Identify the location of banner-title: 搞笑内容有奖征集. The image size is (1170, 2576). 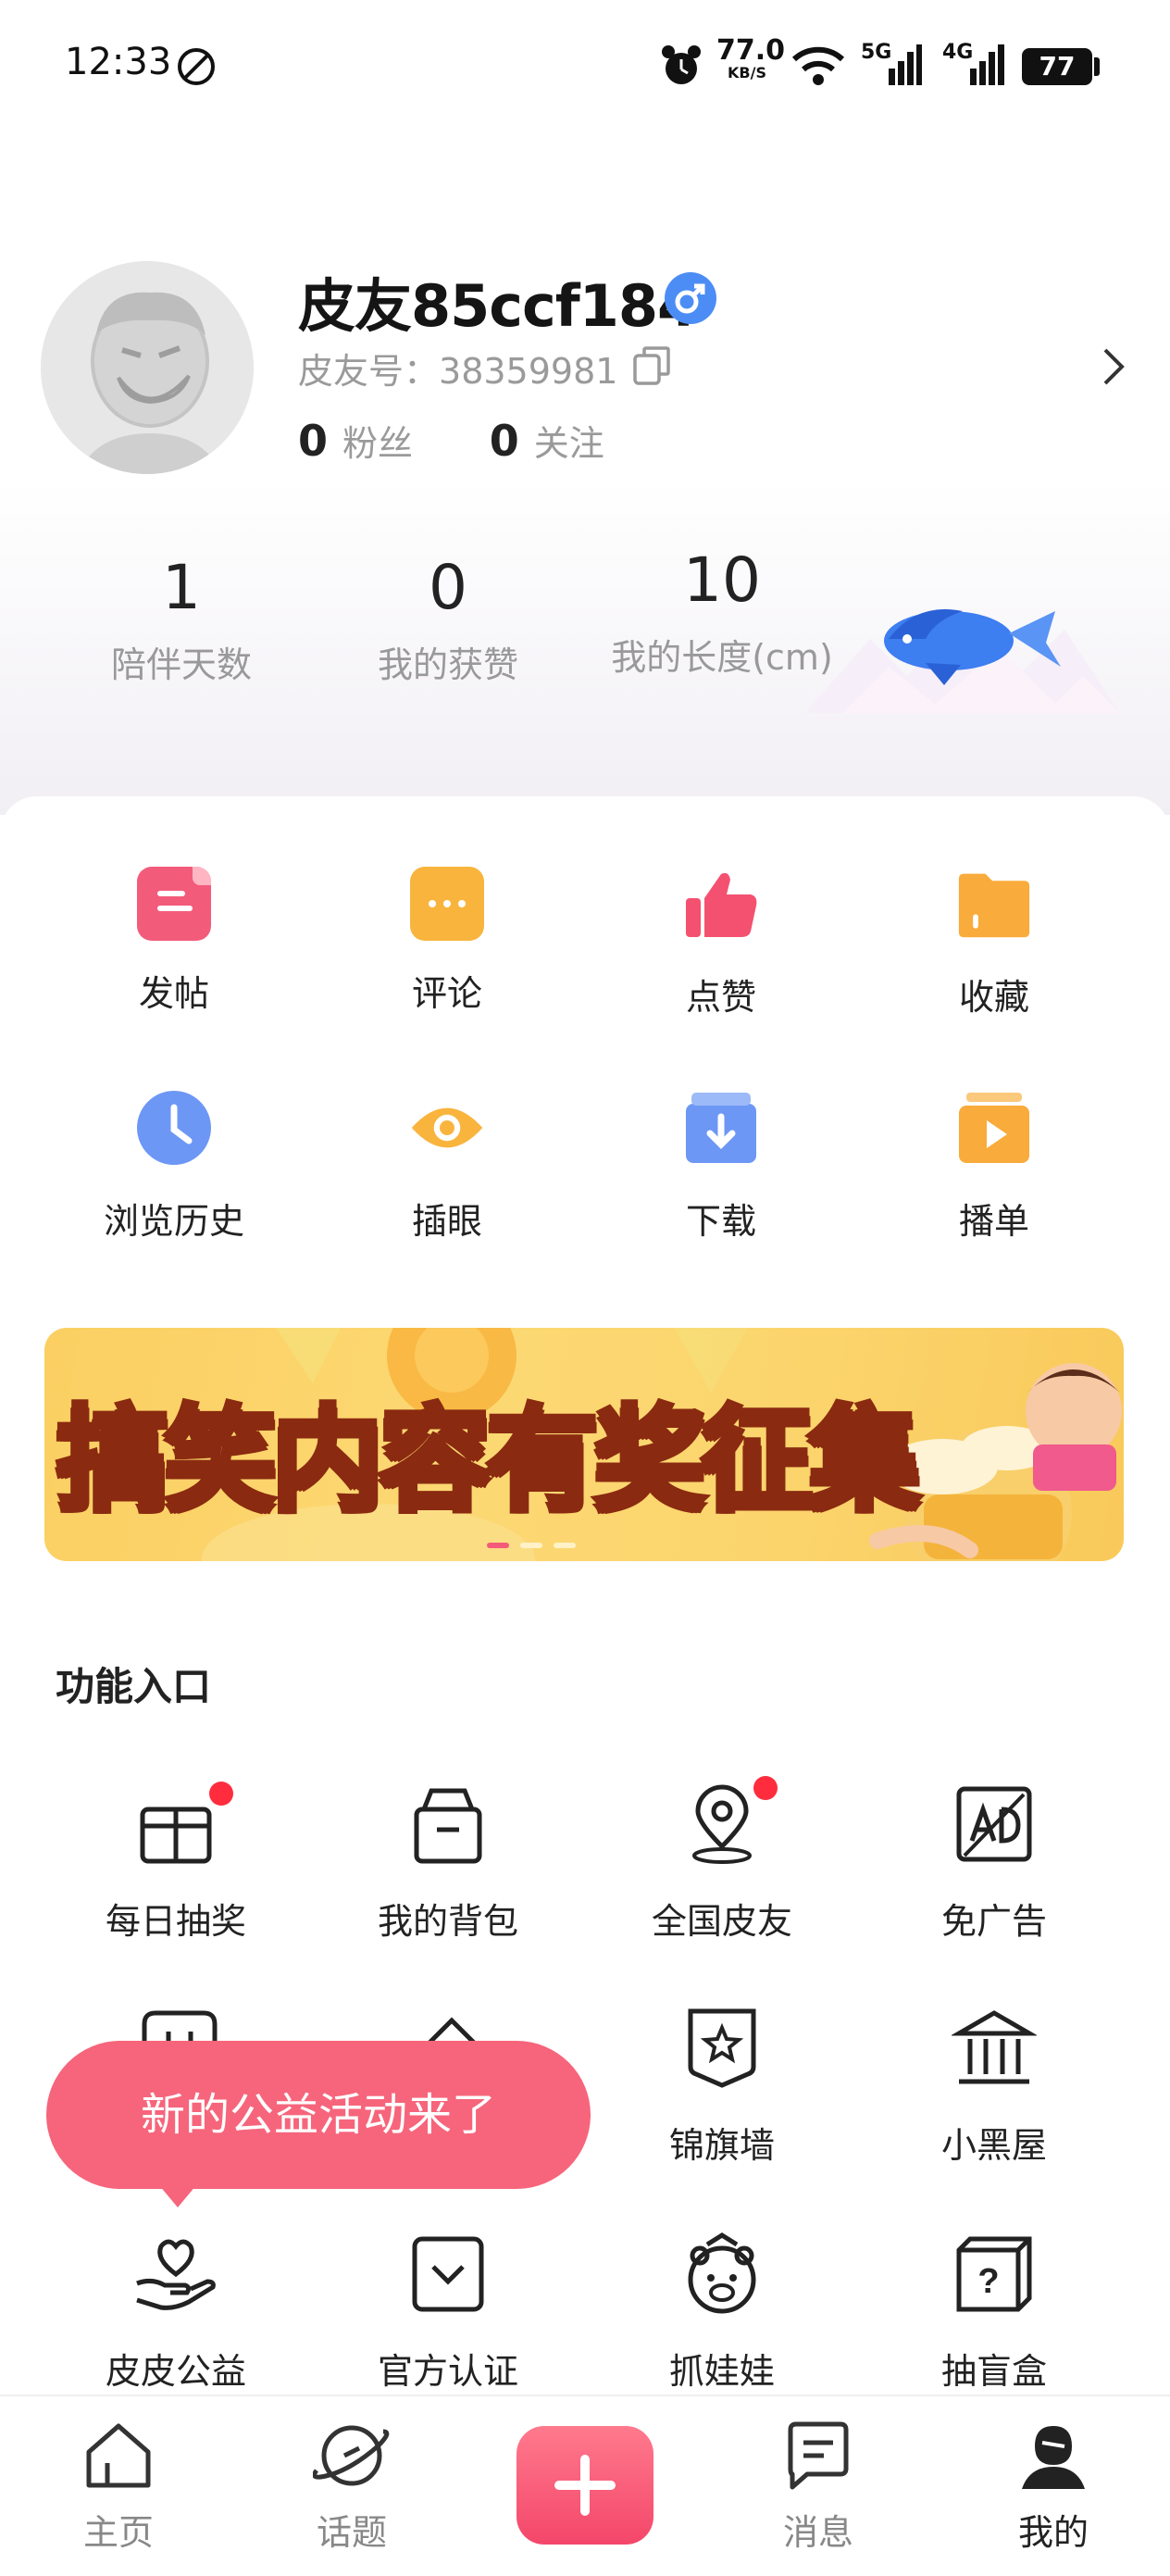
(489, 1460).